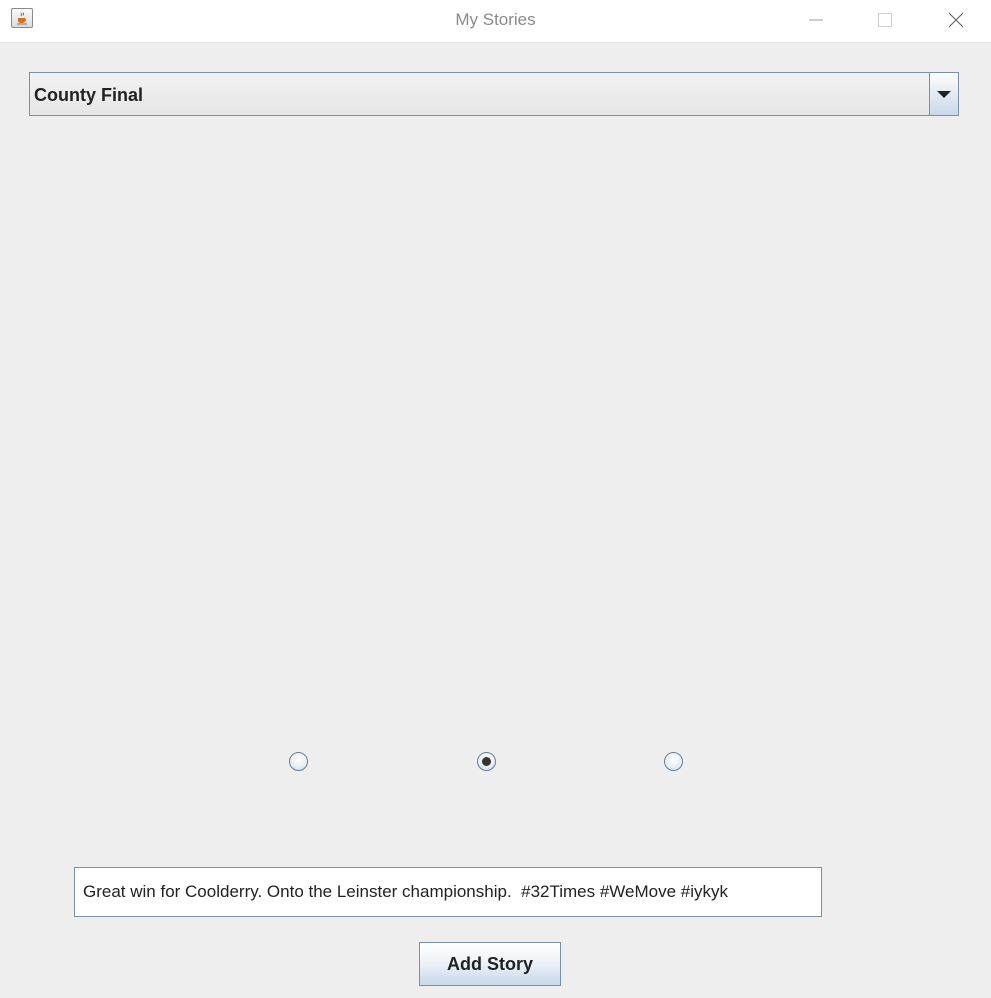 The image size is (991, 998). What do you see at coordinates (494, 94) in the screenshot?
I see `story-selector-dropdown: County Final` at bounding box center [494, 94].